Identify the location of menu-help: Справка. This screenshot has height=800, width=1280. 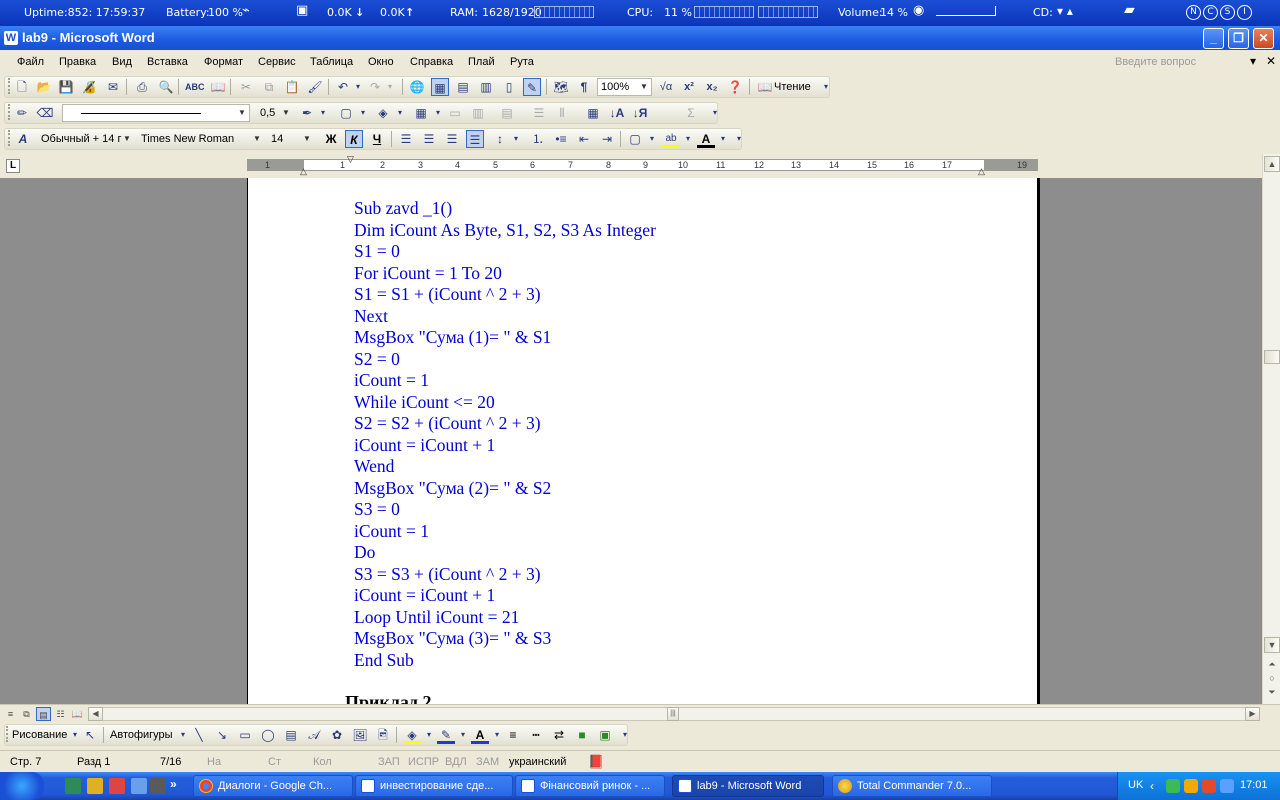
(431, 62).